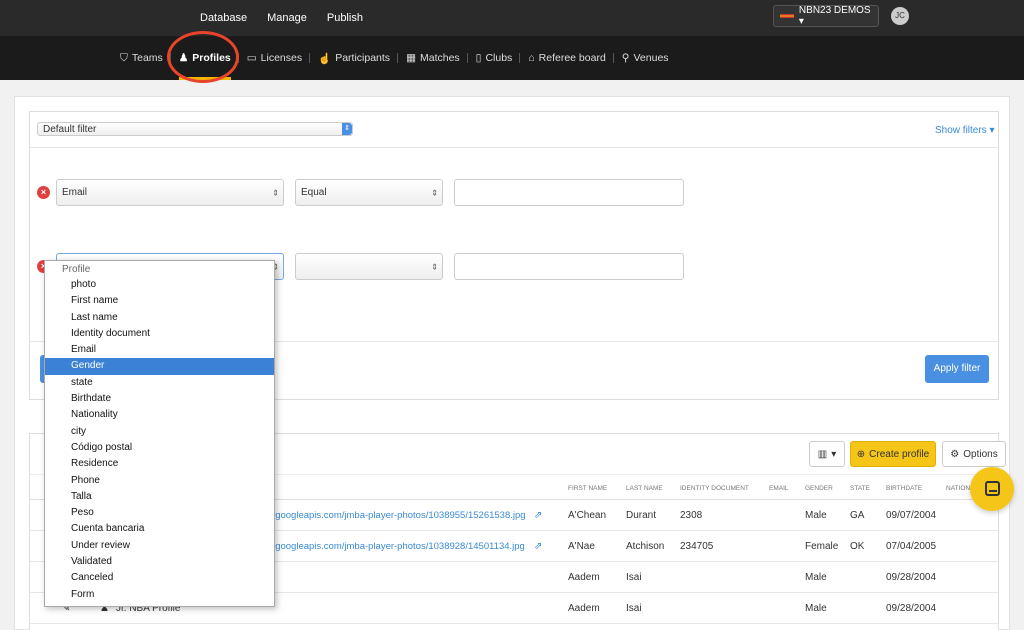 The height and width of the screenshot is (630, 1024). What do you see at coordinates (911, 546) in the screenshot?
I see `cell-birthdate: 07/04/2005` at bounding box center [911, 546].